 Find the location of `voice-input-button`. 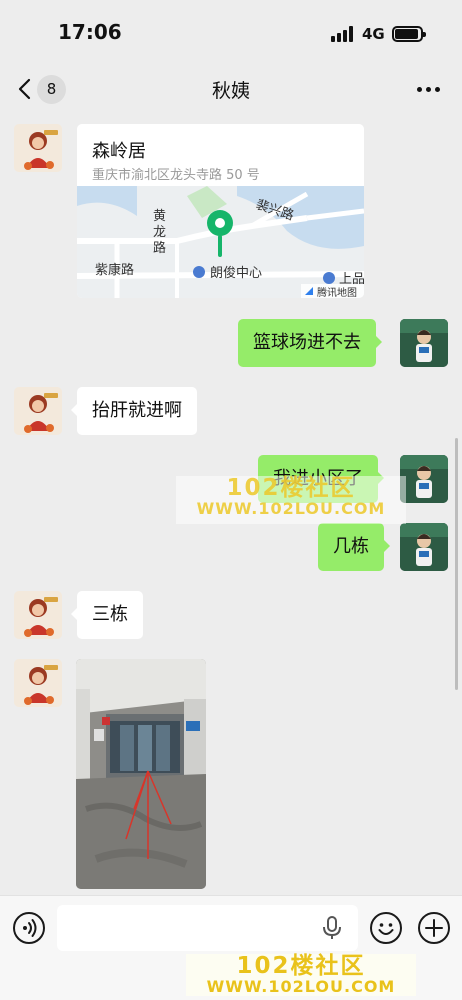

voice-input-button is located at coordinates (29, 928).